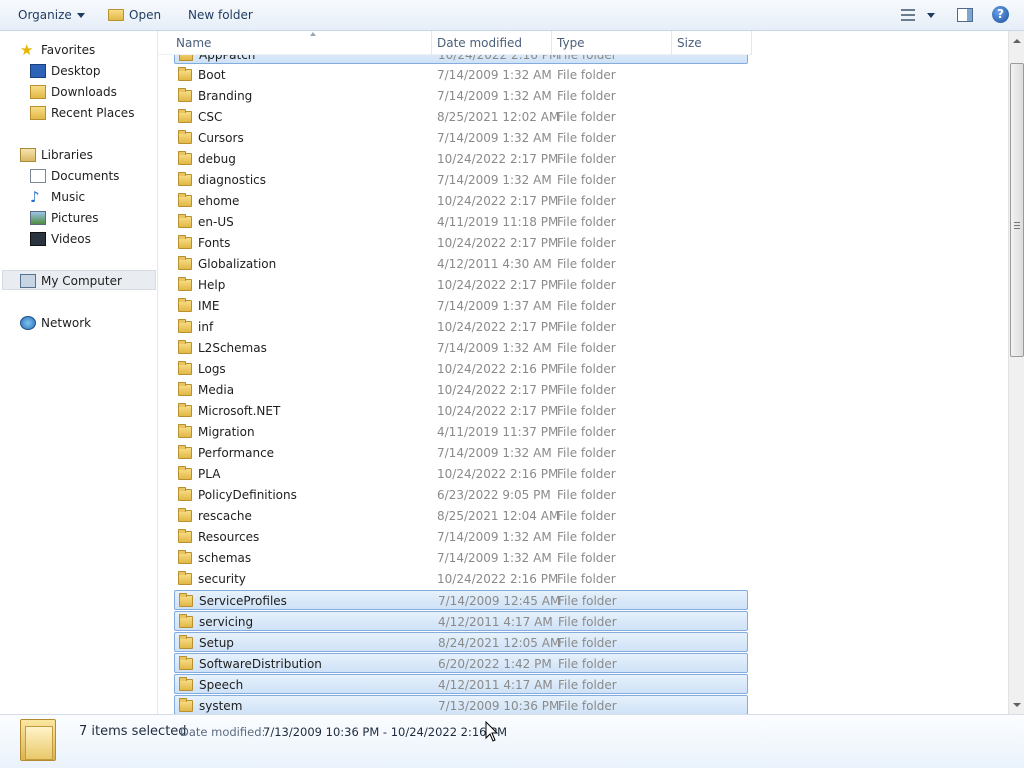 Image resolution: width=1024 pixels, height=768 pixels. Describe the element at coordinates (1017, 705) in the screenshot. I see `scroll-down-arrow-icon` at that location.